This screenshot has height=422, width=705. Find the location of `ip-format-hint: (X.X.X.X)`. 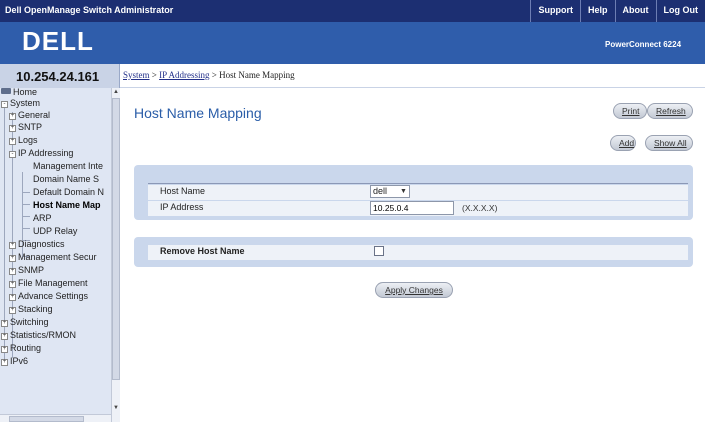

ip-format-hint: (X.X.X.X) is located at coordinates (480, 208).